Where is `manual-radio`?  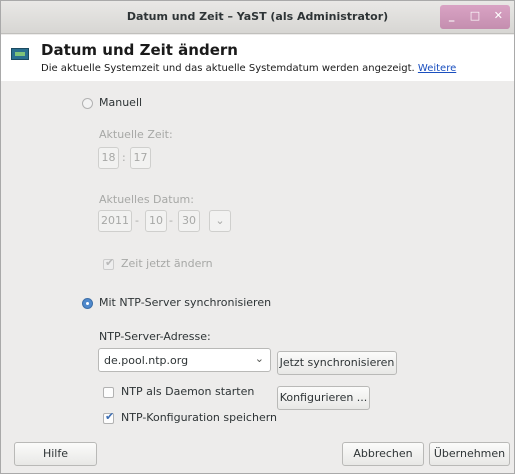
manual-radio is located at coordinates (87, 103).